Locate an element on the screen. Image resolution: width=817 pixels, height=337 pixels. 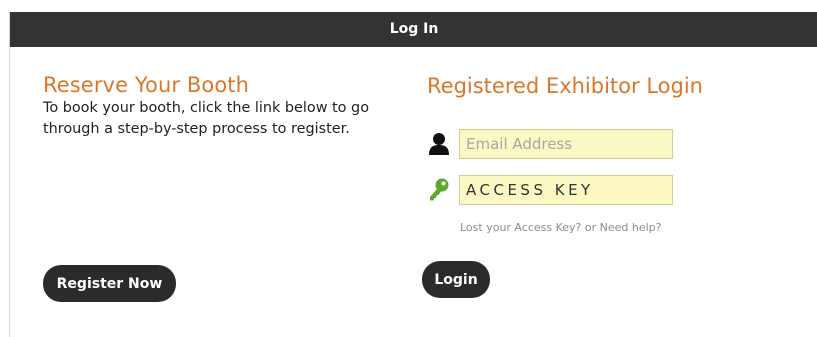
reserve-booth-title: Reserve Your Booth is located at coordinates (146, 85).